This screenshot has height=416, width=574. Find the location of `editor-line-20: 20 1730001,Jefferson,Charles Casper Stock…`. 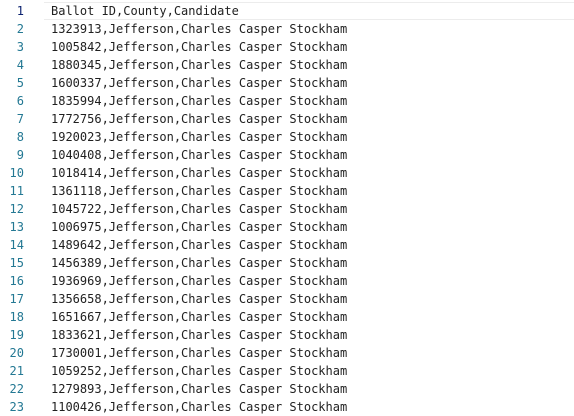

editor-line-20: 20 1730001,Jefferson,Charles Casper Stock… is located at coordinates (287, 353).